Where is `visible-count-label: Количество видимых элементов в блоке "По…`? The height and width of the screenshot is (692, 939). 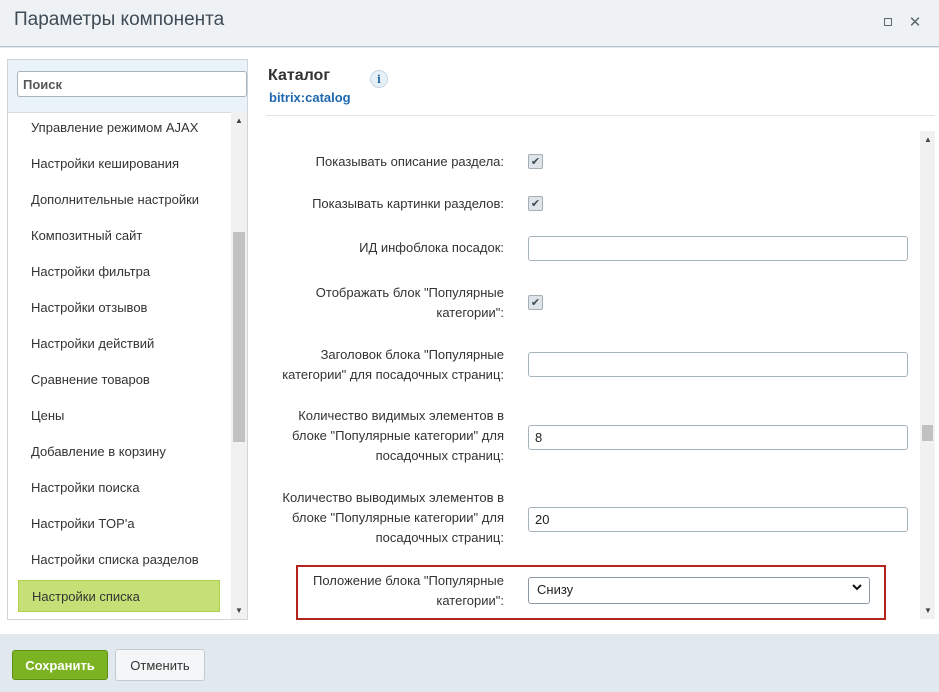 visible-count-label: Количество видимых элементов в блоке "По… is located at coordinates (386, 436).